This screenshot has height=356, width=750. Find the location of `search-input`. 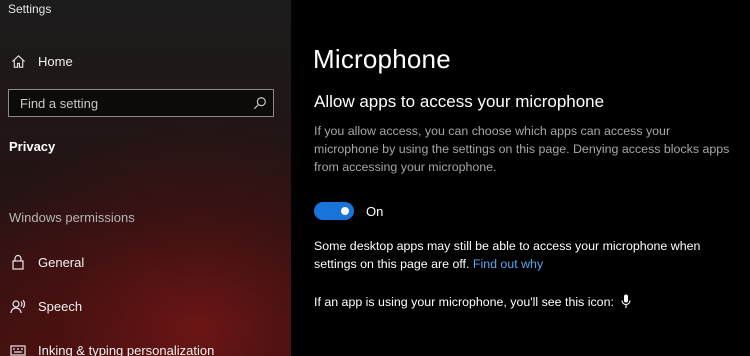

search-input is located at coordinates (130, 103).